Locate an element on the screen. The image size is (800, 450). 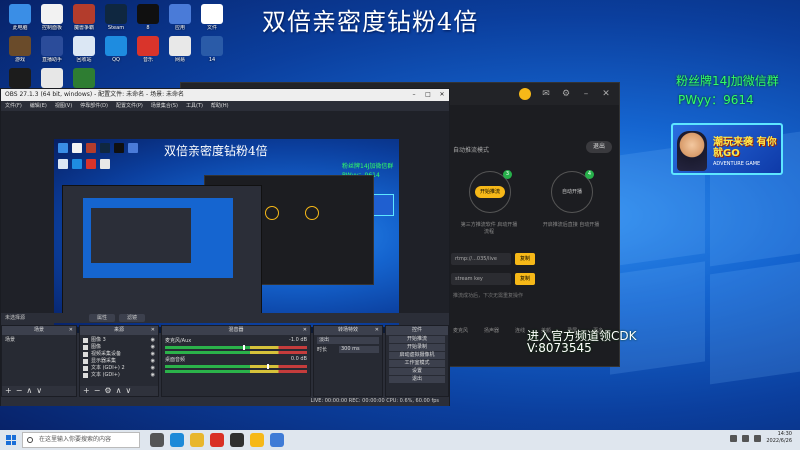
mixer-channel: 麦克风/Aux -1.0 dB is located at coordinates (236, 345).